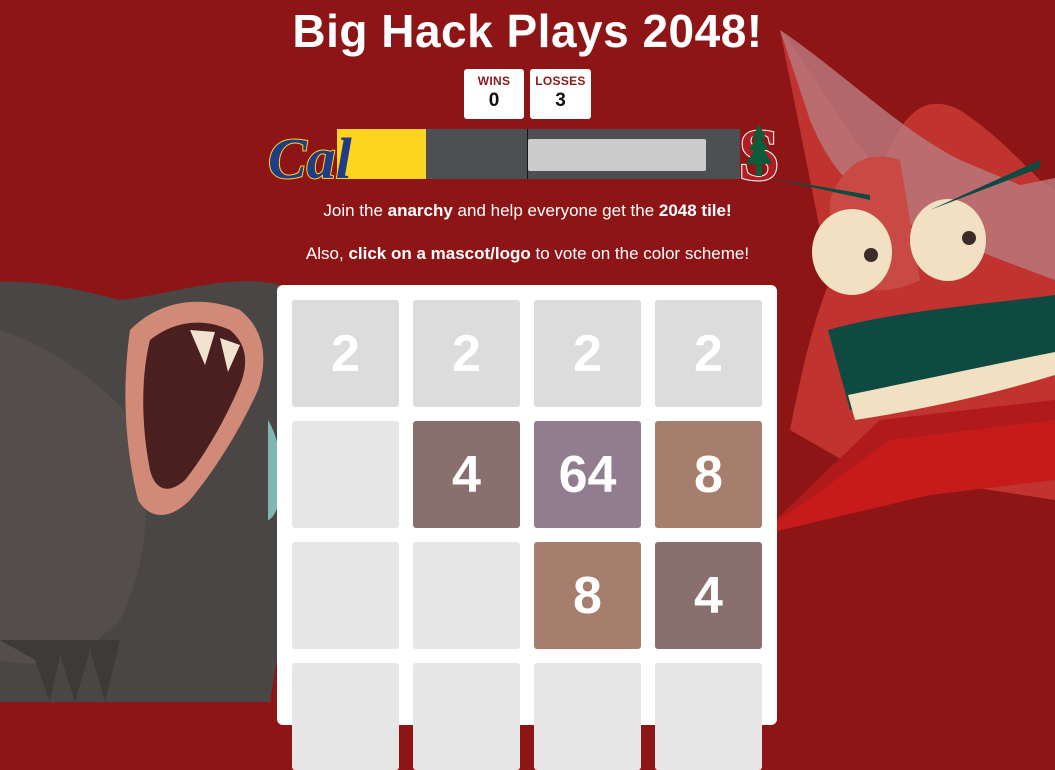 This screenshot has height=770, width=1055. What do you see at coordinates (695, 210) in the screenshot?
I see `info-bold-2048: 2048 tile!` at bounding box center [695, 210].